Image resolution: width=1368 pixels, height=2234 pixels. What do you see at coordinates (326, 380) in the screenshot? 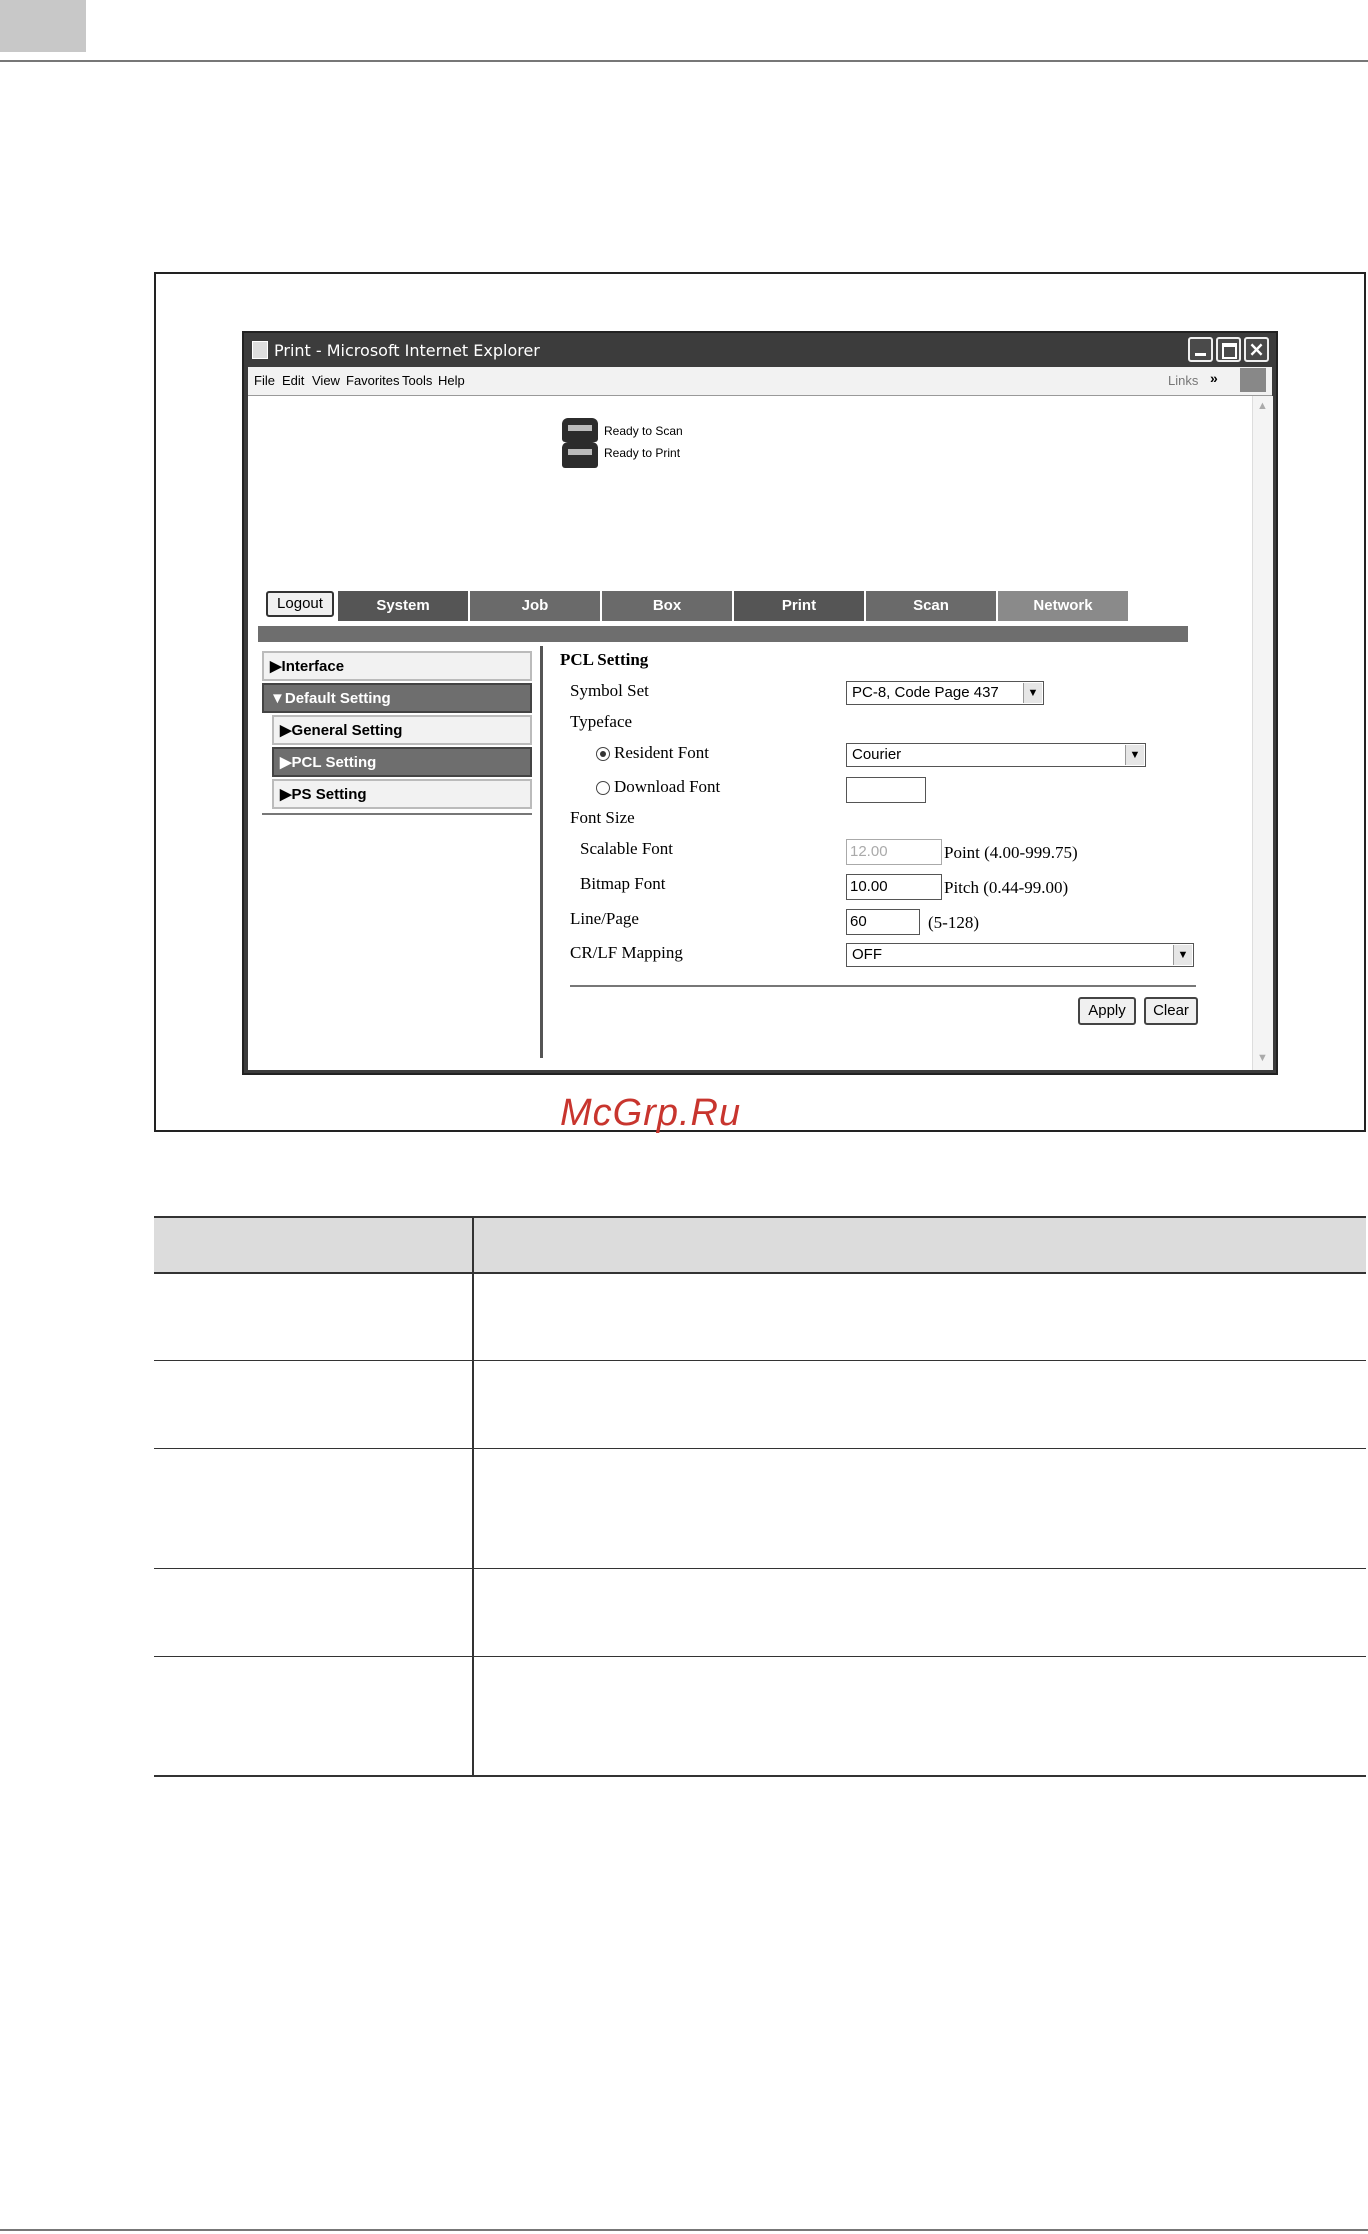
I see `menu-view: View` at bounding box center [326, 380].